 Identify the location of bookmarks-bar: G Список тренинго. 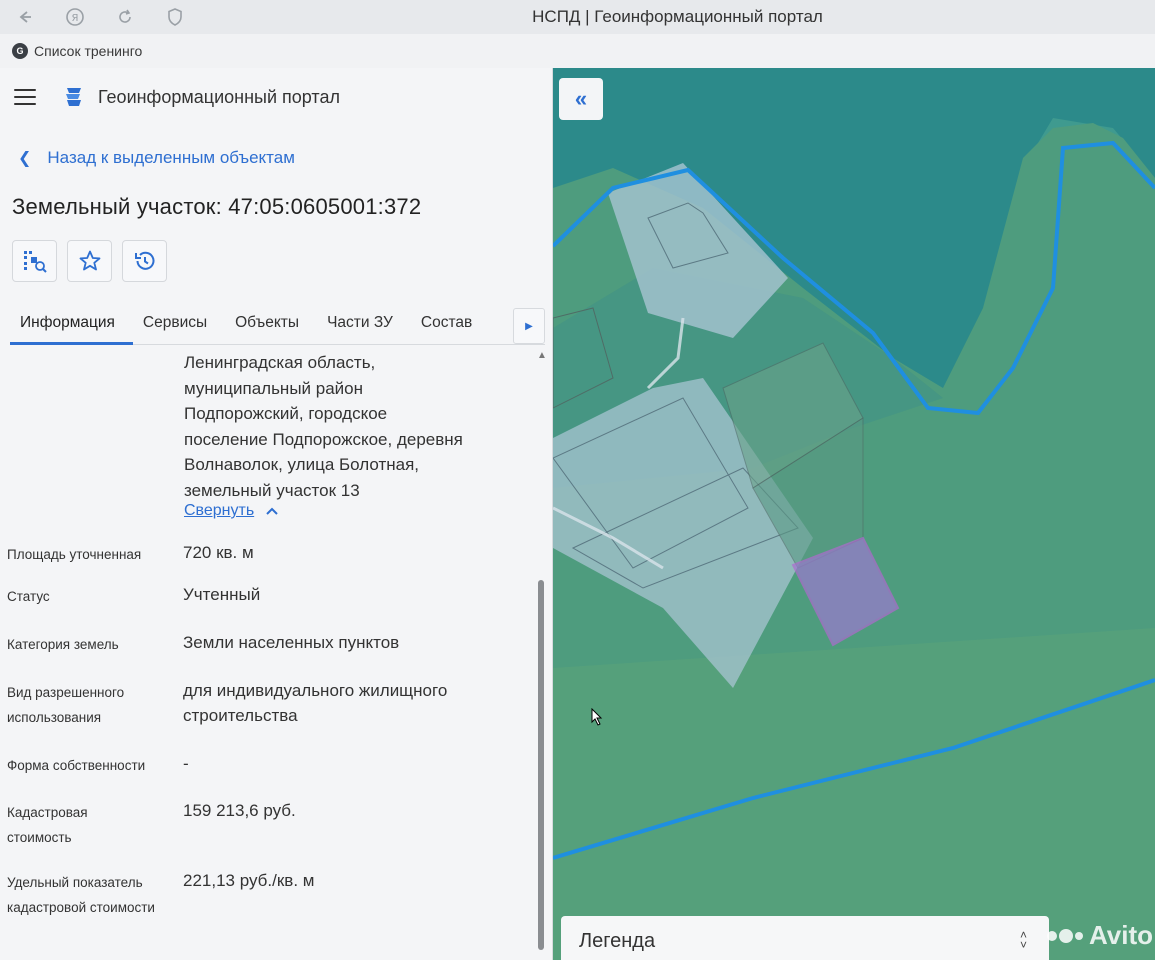
(577, 51).